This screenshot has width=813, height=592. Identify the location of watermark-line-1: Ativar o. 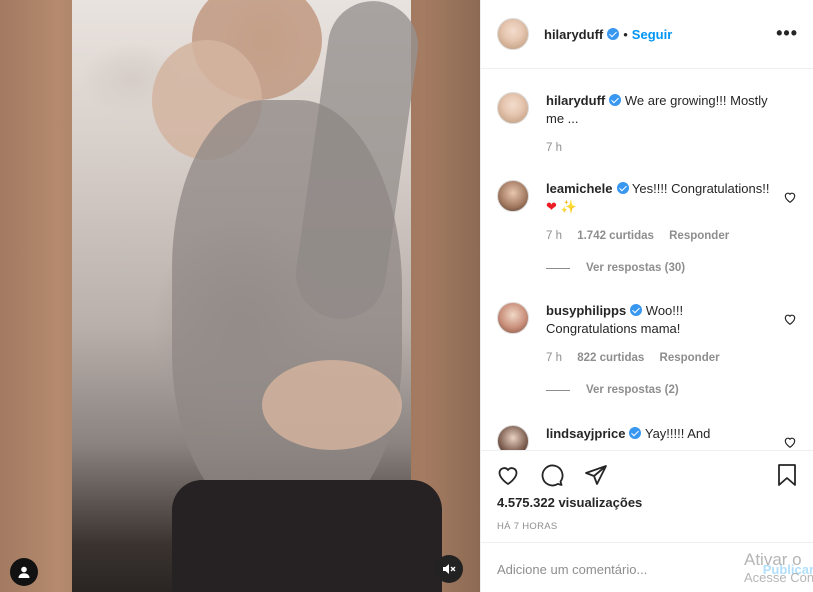
(773, 559).